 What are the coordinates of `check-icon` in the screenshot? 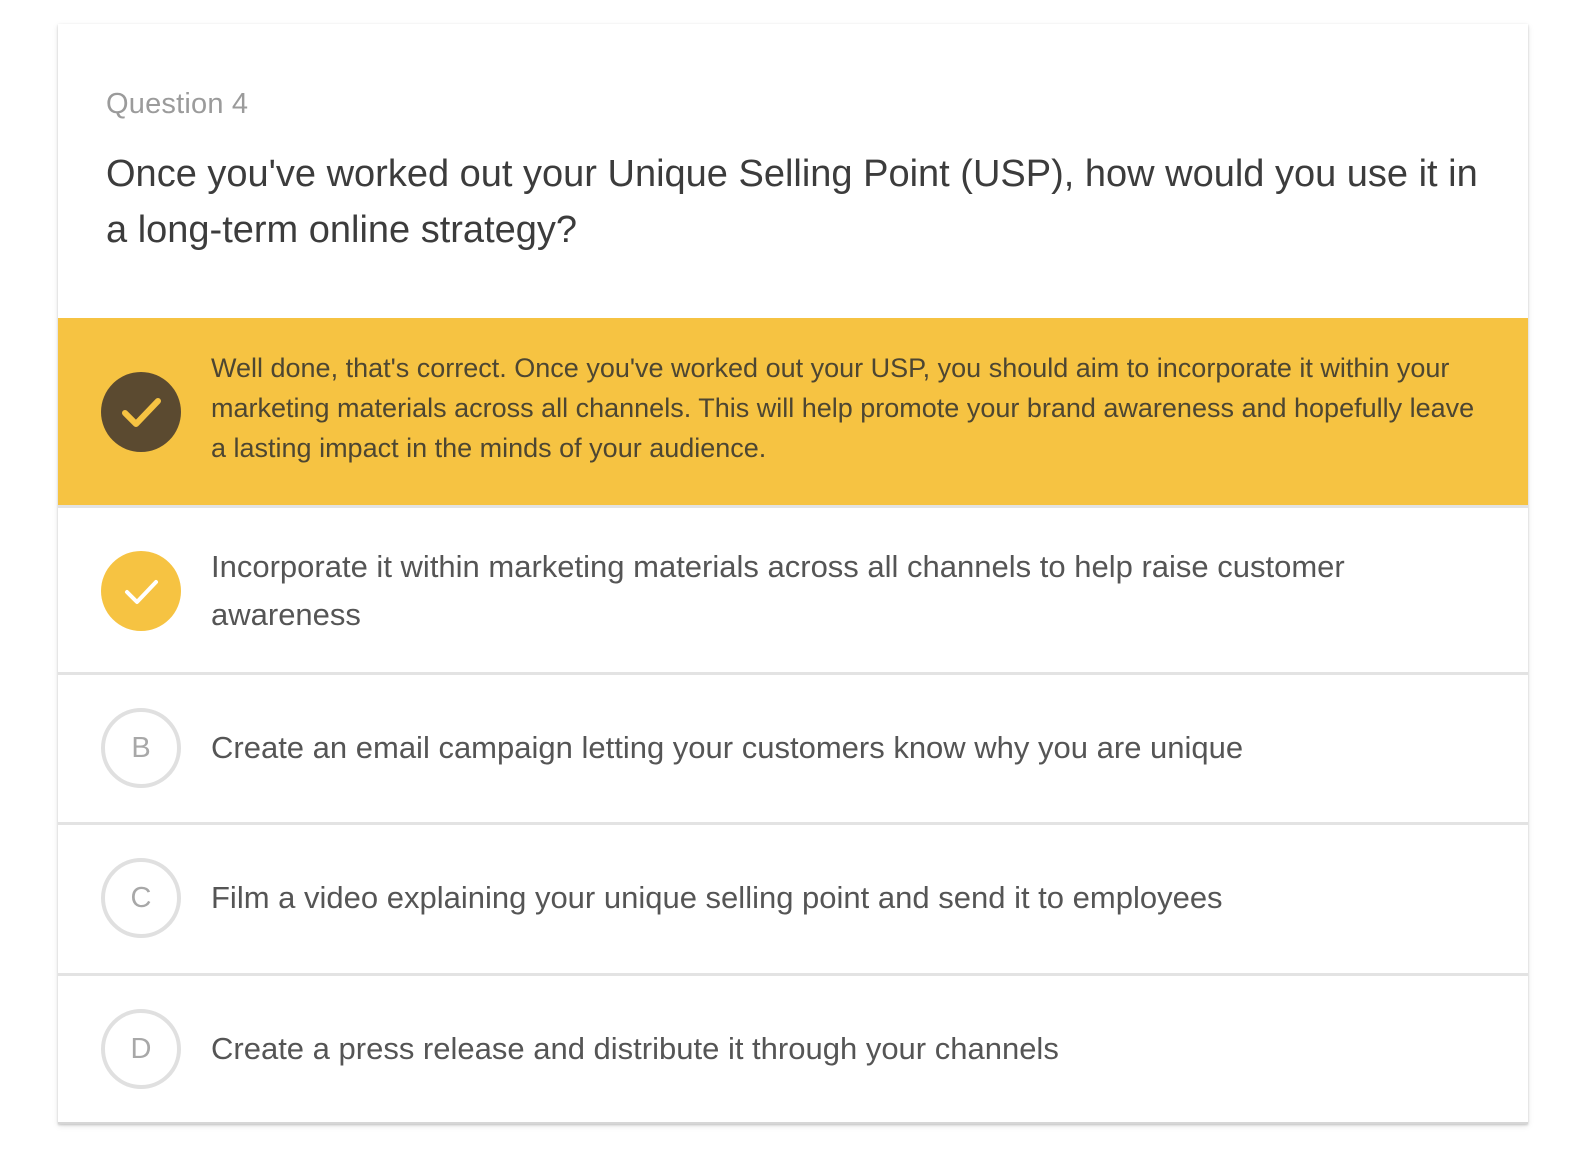 It's located at (141, 591).